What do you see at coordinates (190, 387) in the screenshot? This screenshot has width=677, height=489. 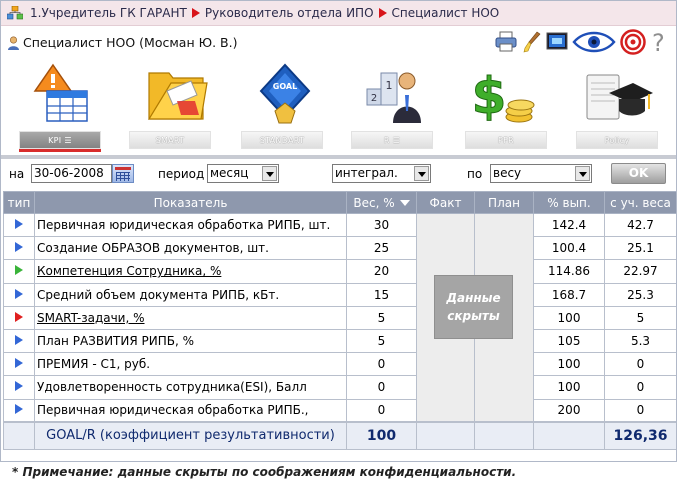 I see `indicator-name: Удовлетворенность сотрудника(ESI), Балл` at bounding box center [190, 387].